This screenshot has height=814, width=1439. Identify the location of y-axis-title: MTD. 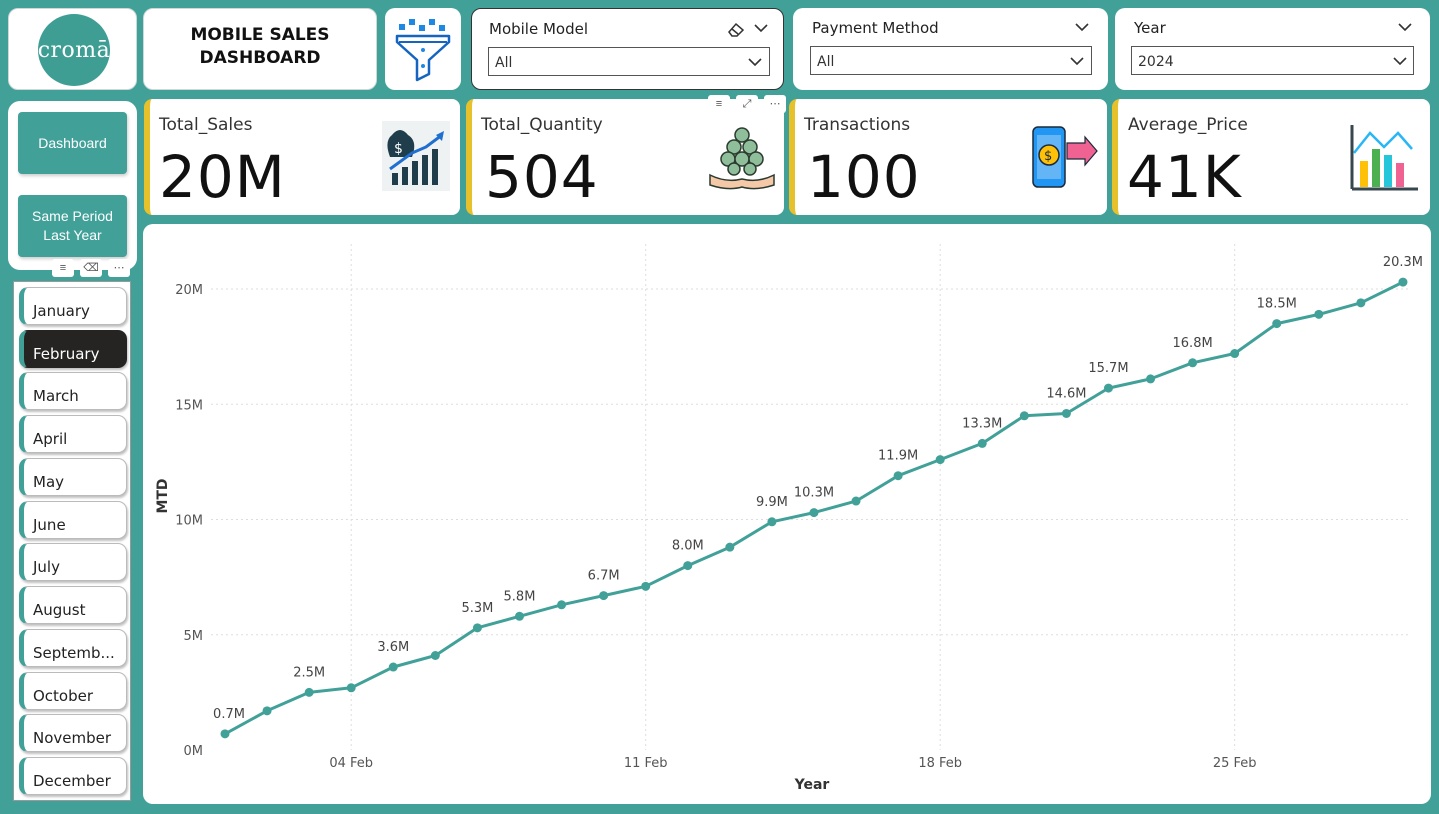
(163, 495).